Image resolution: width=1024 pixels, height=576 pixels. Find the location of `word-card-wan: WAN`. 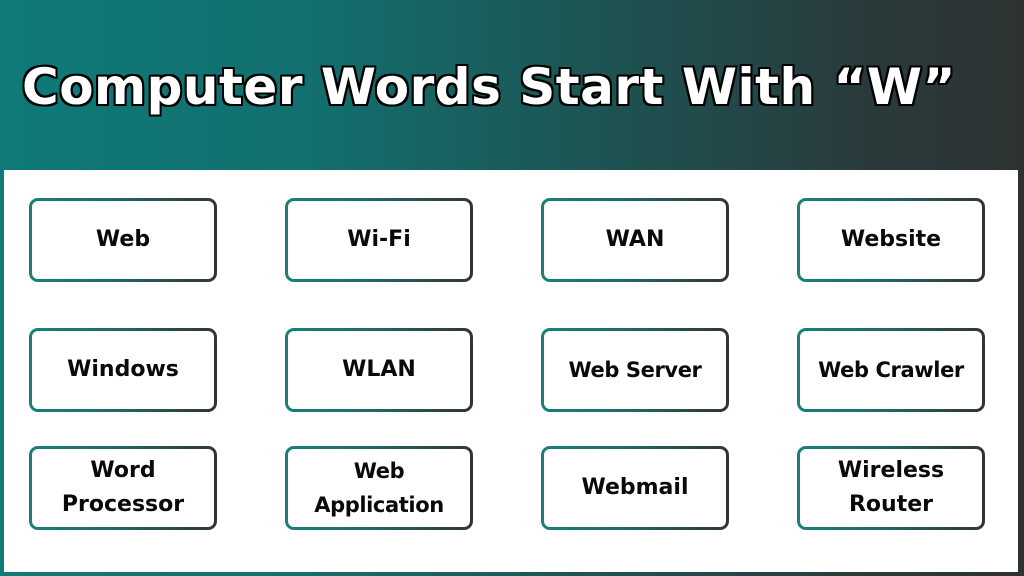

word-card-wan: WAN is located at coordinates (635, 240).